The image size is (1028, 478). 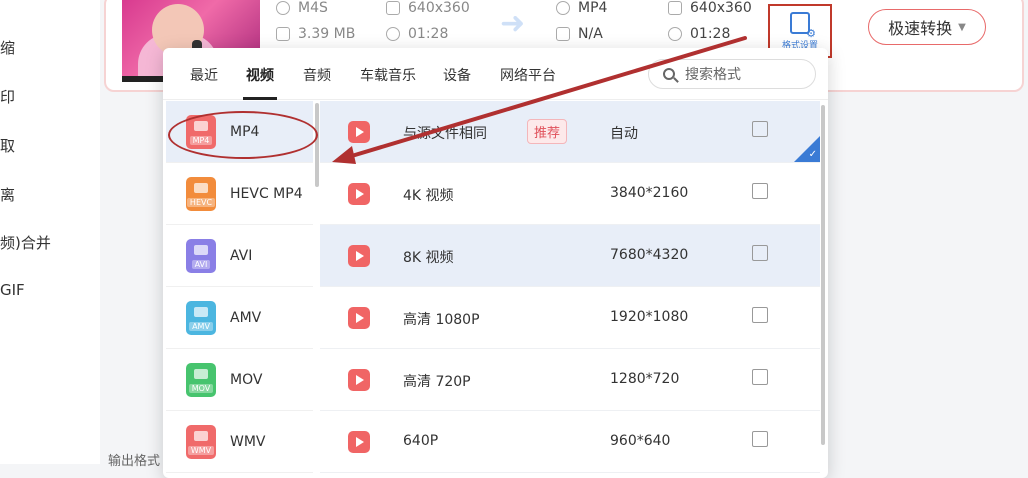 I want to click on quality-list-scrollbar, so click(x=823, y=275).